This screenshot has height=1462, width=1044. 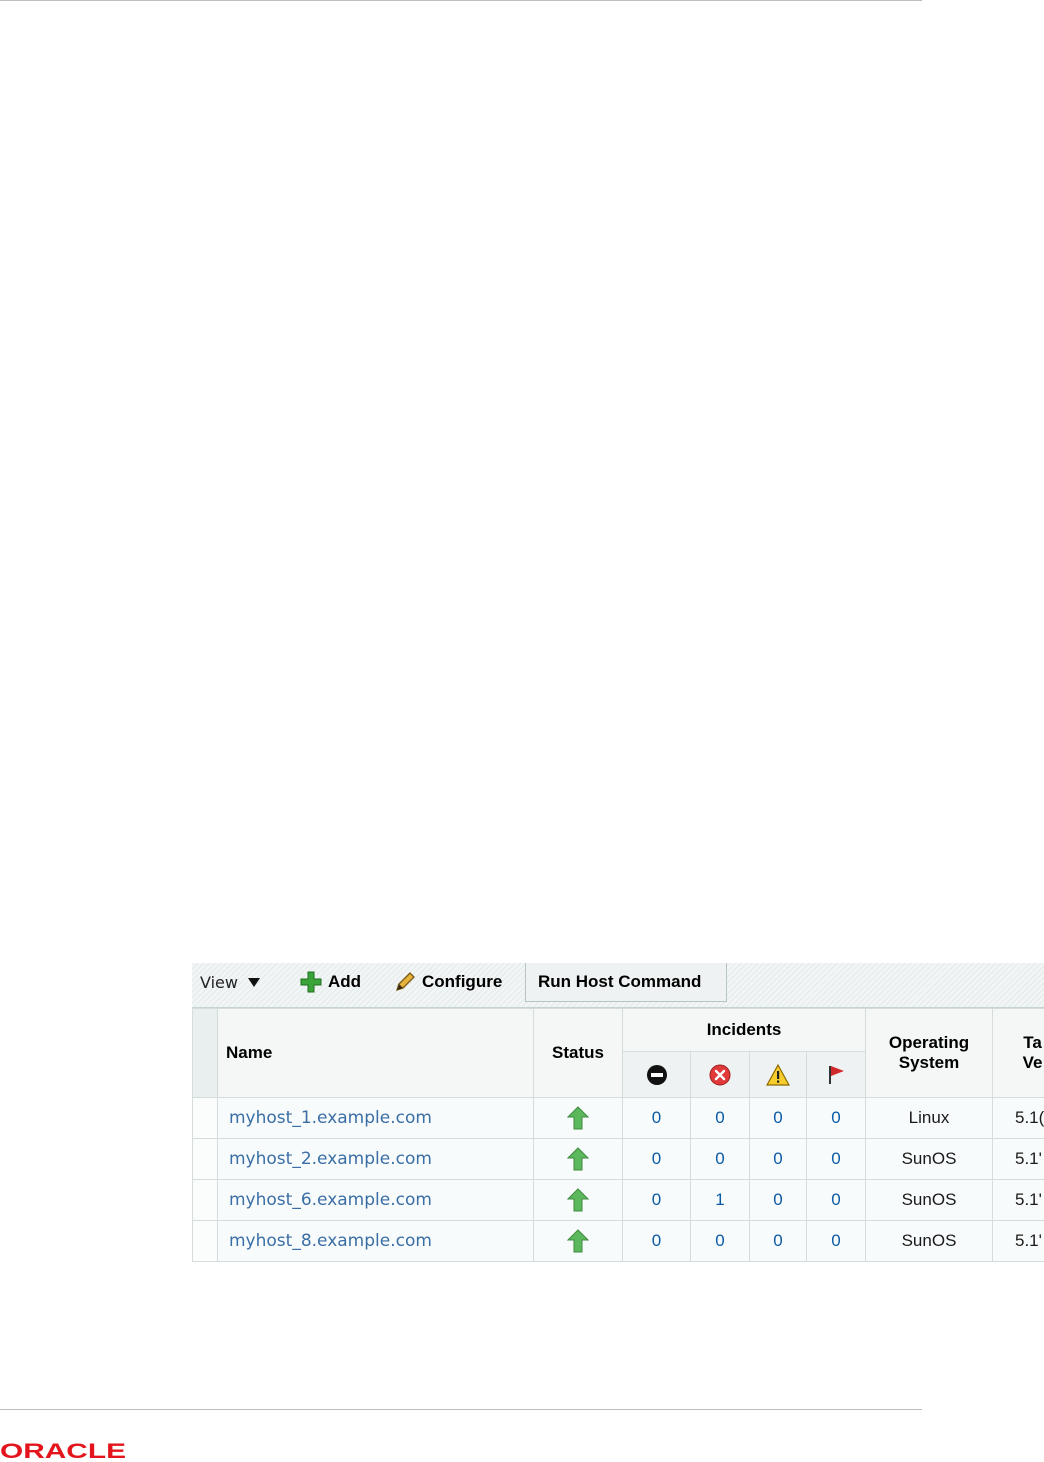 I want to click on status-header-label: Status, so click(x=578, y=1052).